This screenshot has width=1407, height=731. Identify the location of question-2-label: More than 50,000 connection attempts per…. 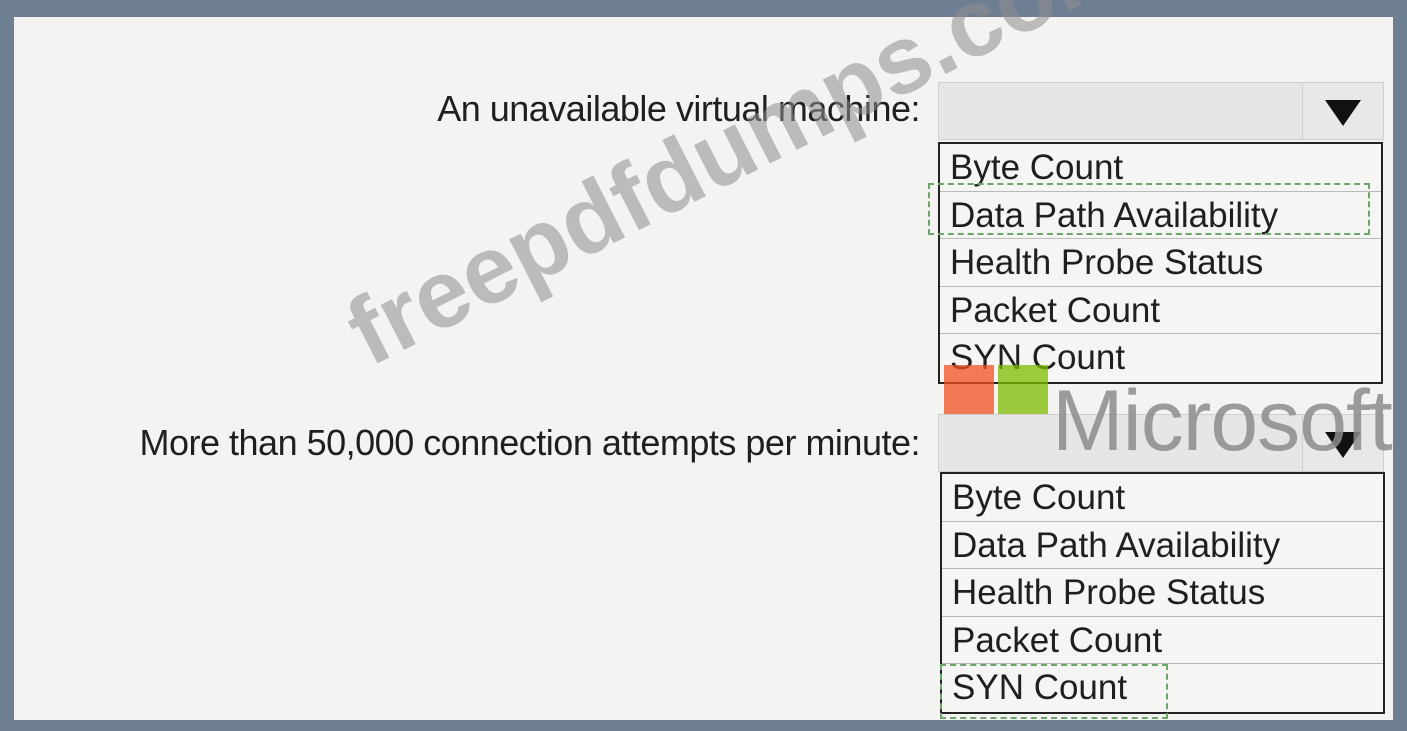
(530, 442).